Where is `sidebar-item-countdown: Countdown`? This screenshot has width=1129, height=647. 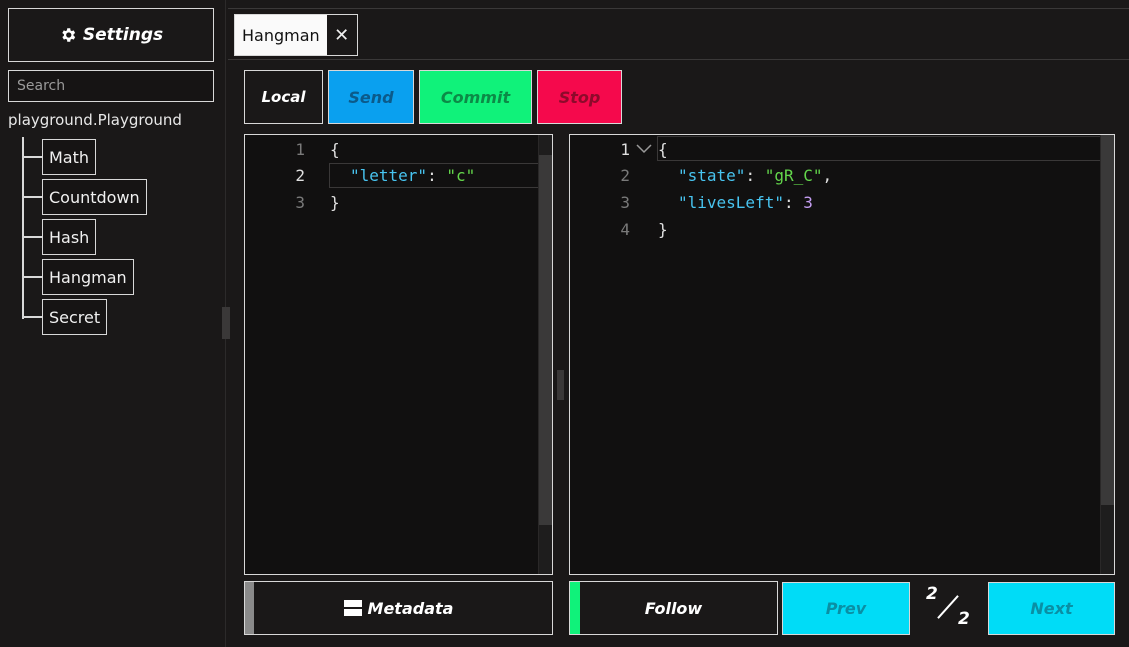 sidebar-item-countdown: Countdown is located at coordinates (84, 197).